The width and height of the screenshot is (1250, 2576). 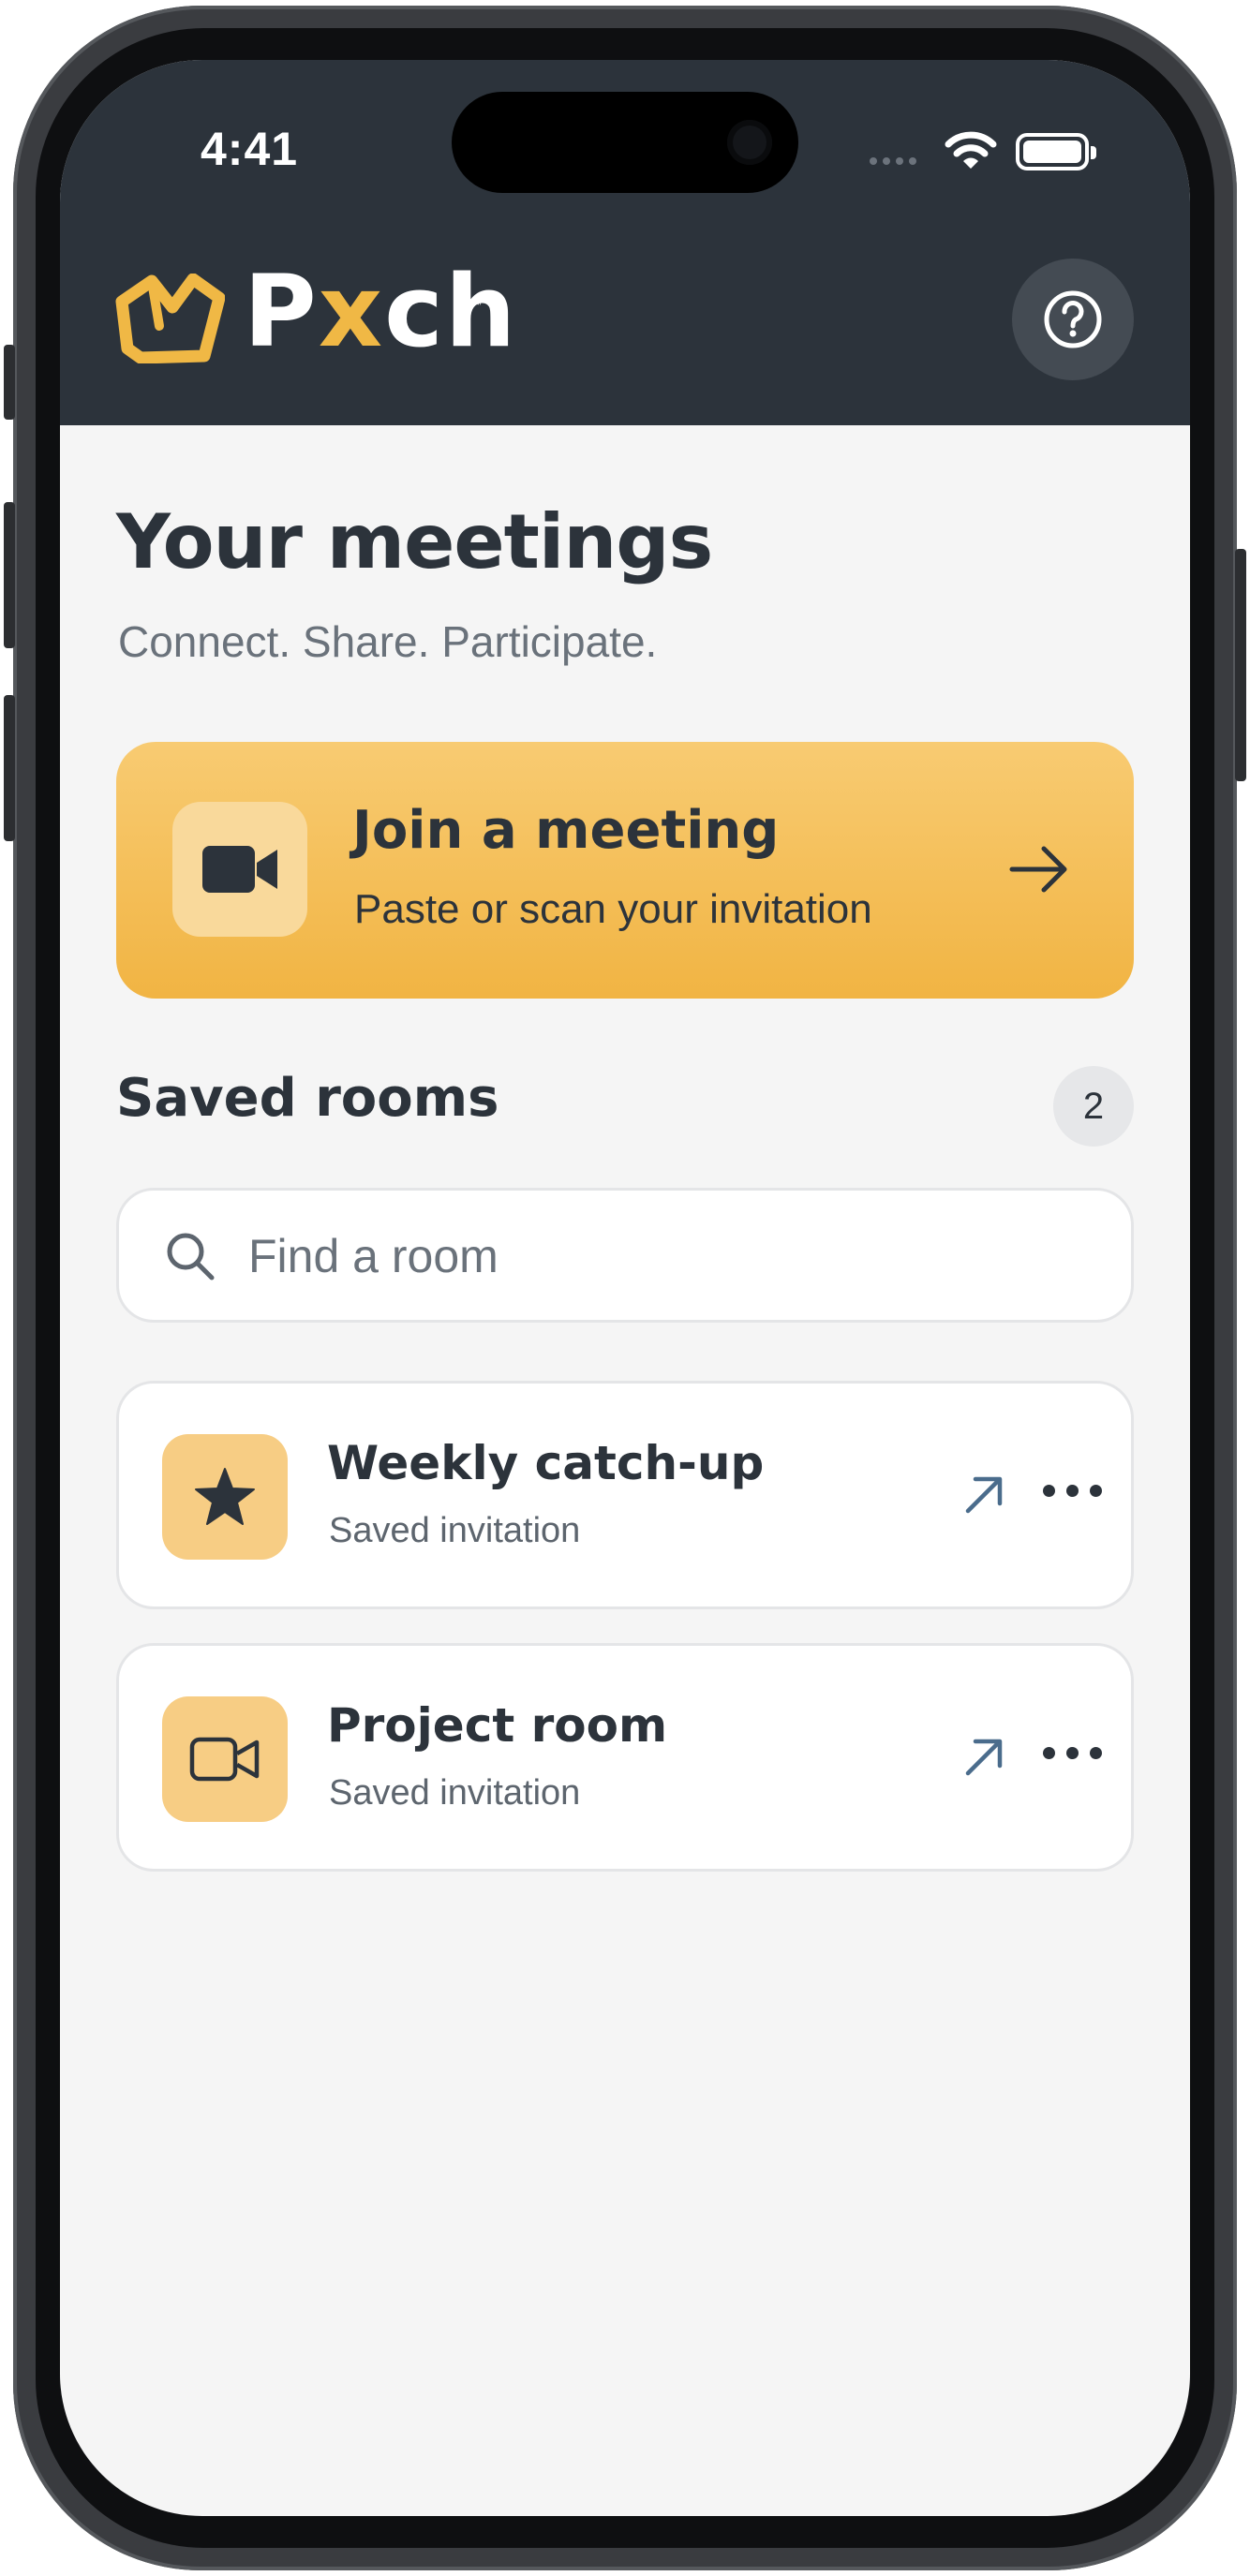 What do you see at coordinates (9, 575) in the screenshot?
I see `volume-up-button` at bounding box center [9, 575].